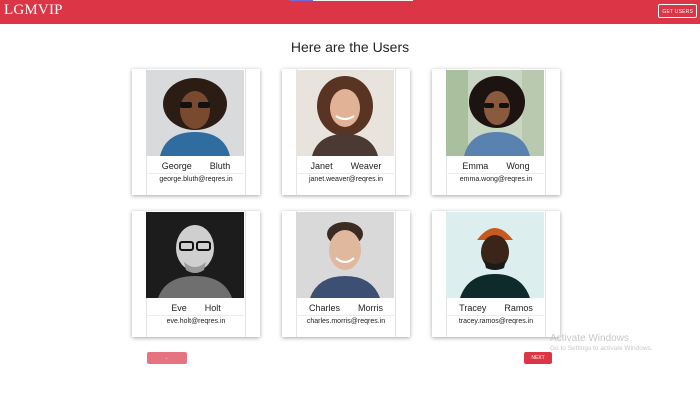  What do you see at coordinates (677, 11) in the screenshot?
I see `get-users-button: GET USERS` at bounding box center [677, 11].